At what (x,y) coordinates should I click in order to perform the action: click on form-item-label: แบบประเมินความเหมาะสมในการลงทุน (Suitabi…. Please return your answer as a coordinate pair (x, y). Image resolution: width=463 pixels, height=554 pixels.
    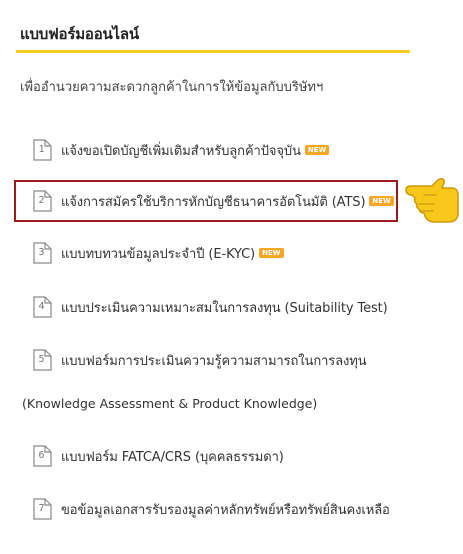
    Looking at the image, I should click on (224, 307).